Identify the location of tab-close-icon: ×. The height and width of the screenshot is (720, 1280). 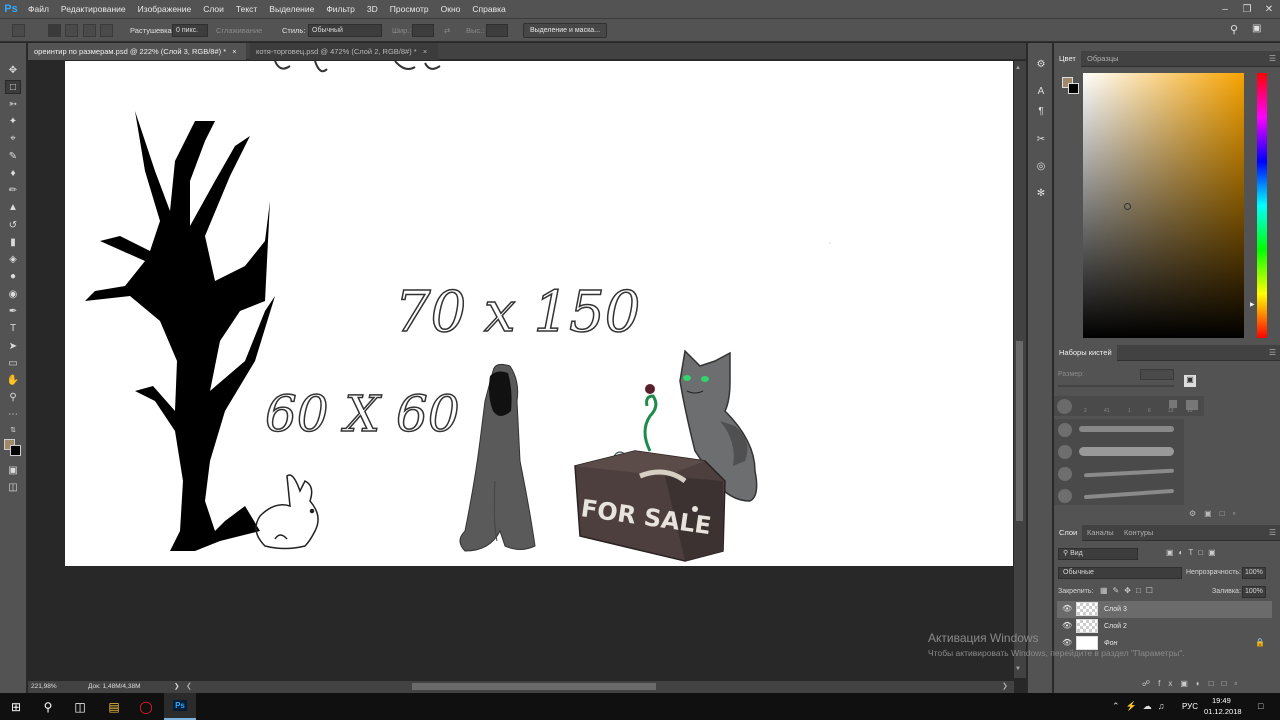
(234, 51).